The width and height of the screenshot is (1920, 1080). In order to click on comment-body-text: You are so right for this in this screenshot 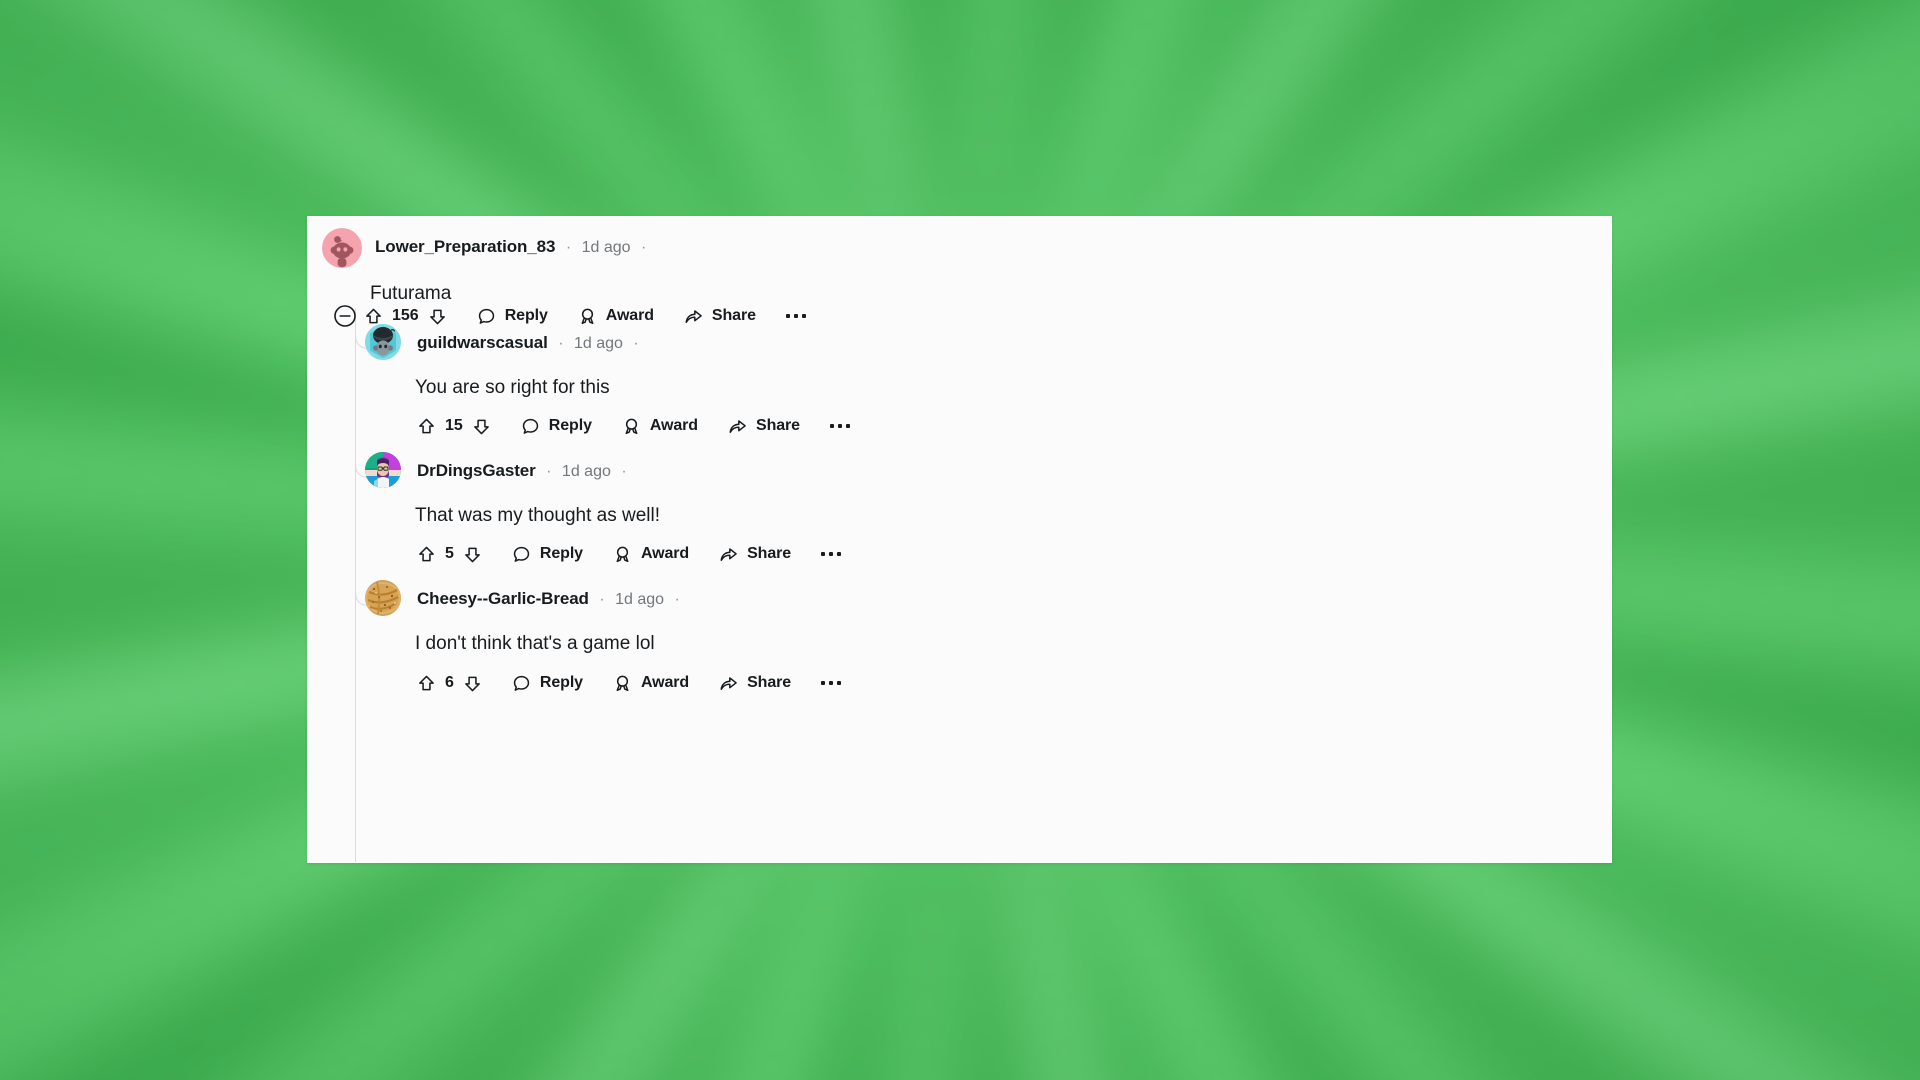, I will do `click(512, 387)`.